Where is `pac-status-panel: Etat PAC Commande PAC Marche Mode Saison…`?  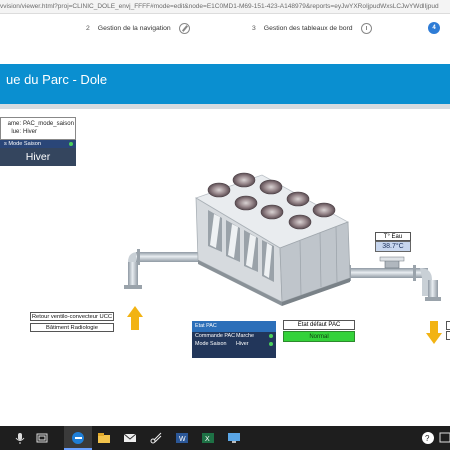 pac-status-panel: Etat PAC Commande PAC Marche Mode Saison… is located at coordinates (234, 339).